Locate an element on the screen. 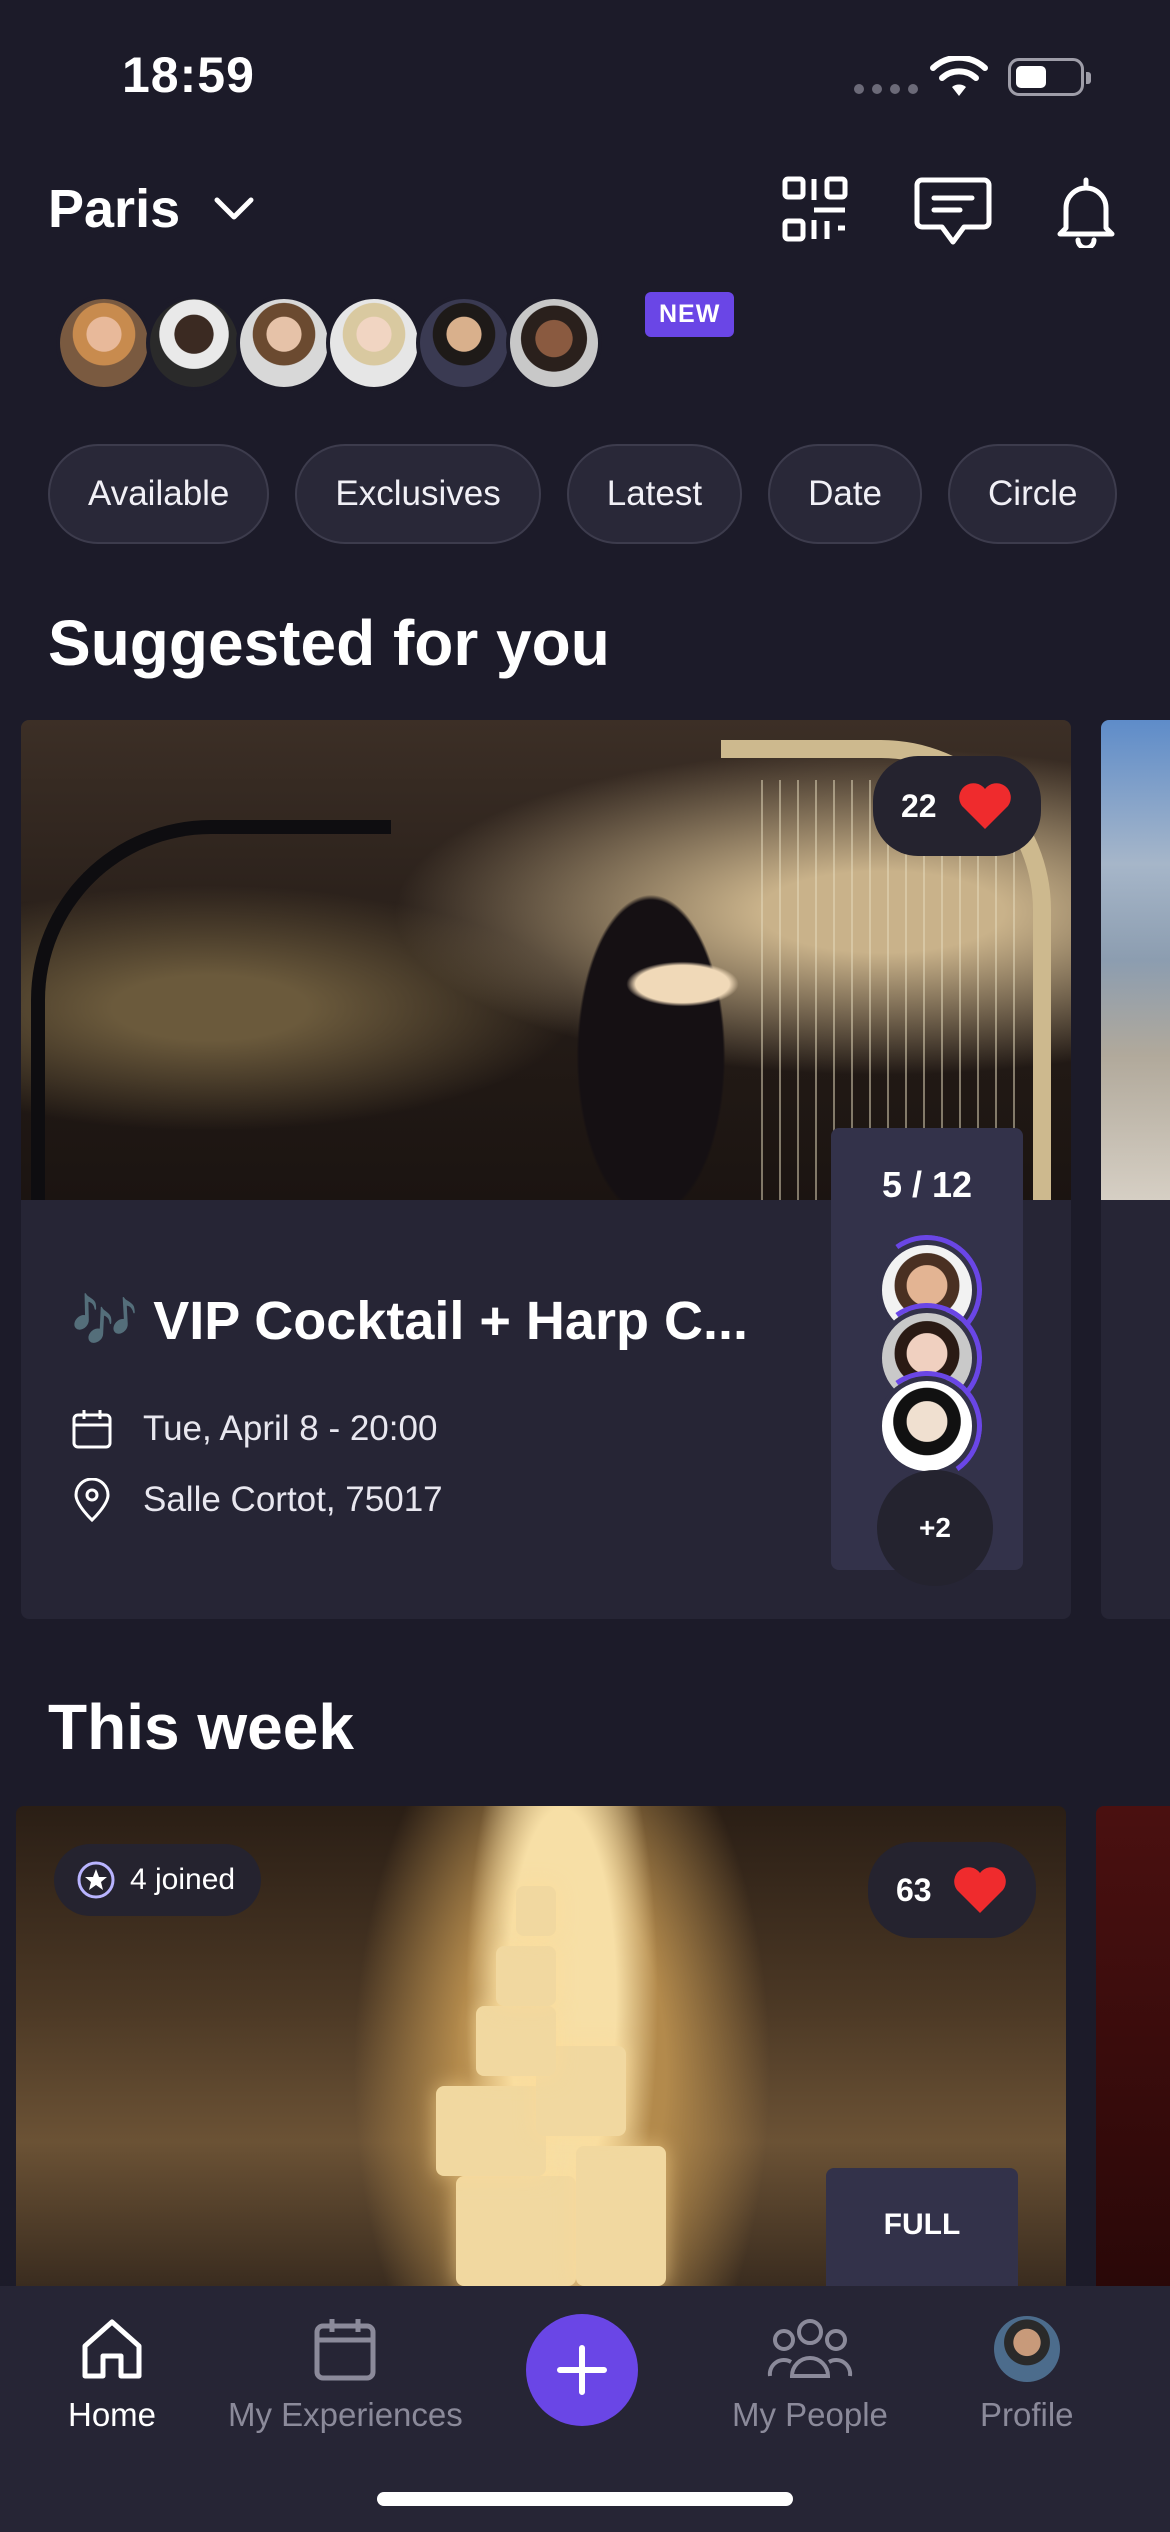 Image resolution: width=1170 pixels, height=2532 pixels. signal-icon is located at coordinates (886, 89).